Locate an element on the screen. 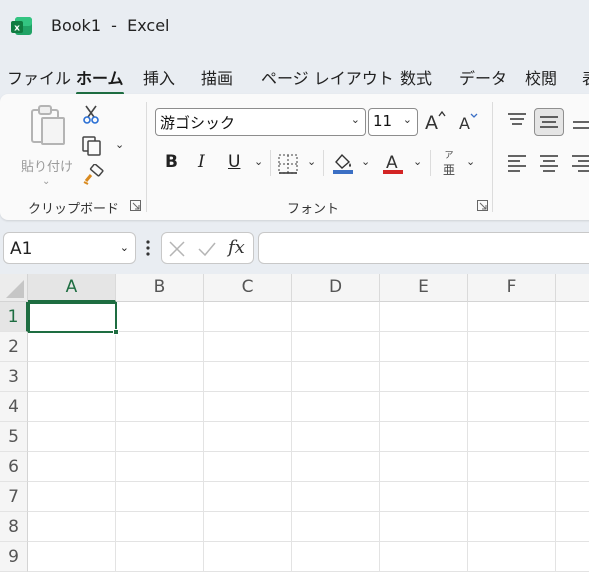 The image size is (589, 581). tab-review: 校閲 is located at coordinates (541, 77).